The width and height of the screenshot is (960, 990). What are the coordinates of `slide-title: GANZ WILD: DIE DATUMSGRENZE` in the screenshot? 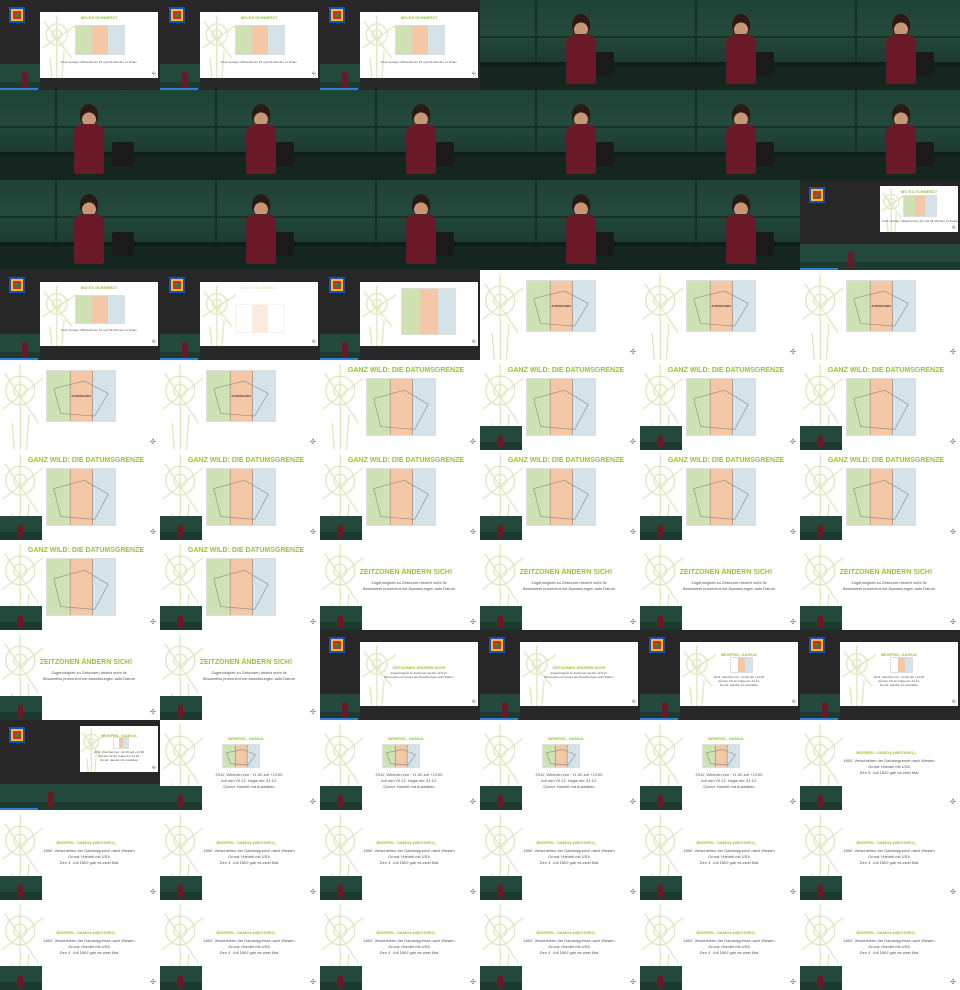 It's located at (246, 460).